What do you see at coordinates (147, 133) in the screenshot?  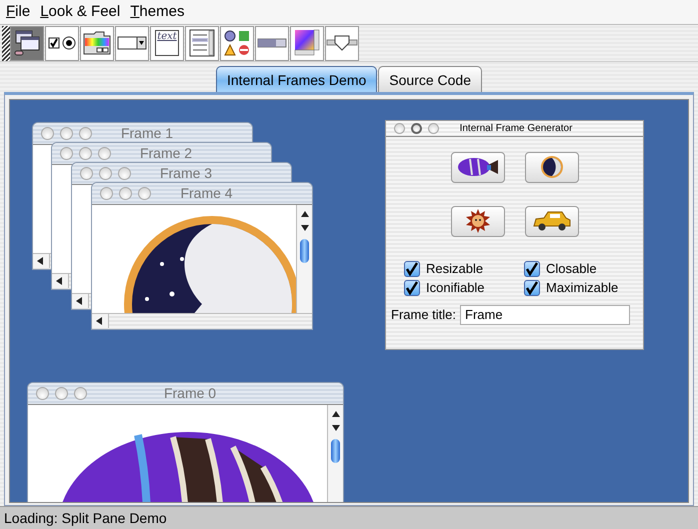 I see `frame-title: Frame 1` at bounding box center [147, 133].